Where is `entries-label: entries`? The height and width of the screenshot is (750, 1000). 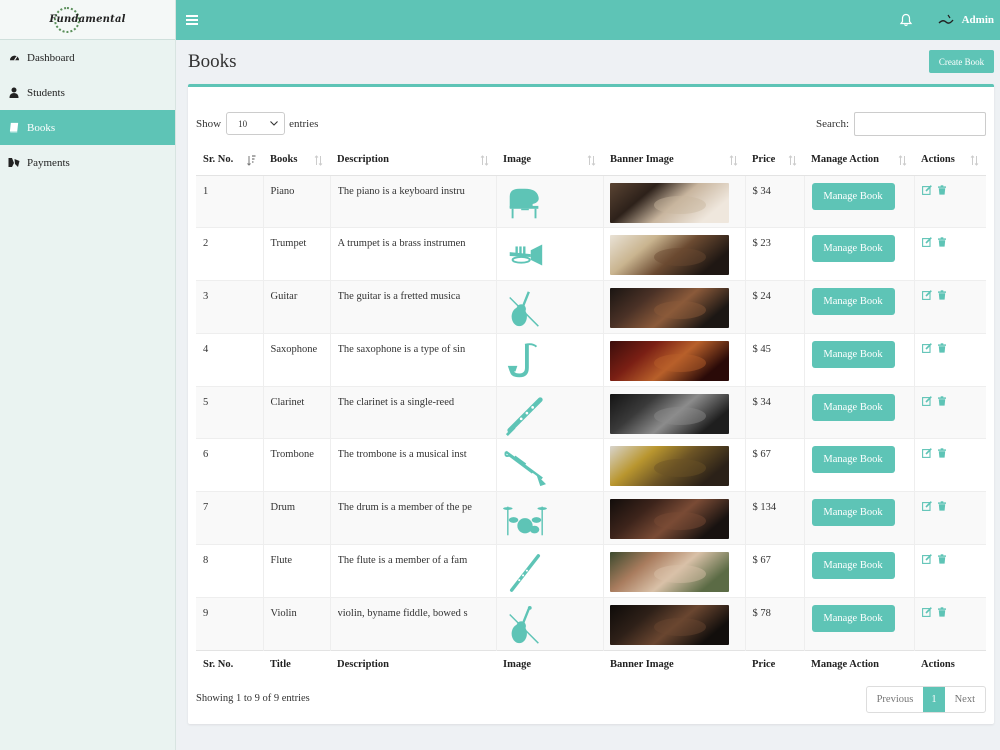 entries-label: entries is located at coordinates (304, 123).